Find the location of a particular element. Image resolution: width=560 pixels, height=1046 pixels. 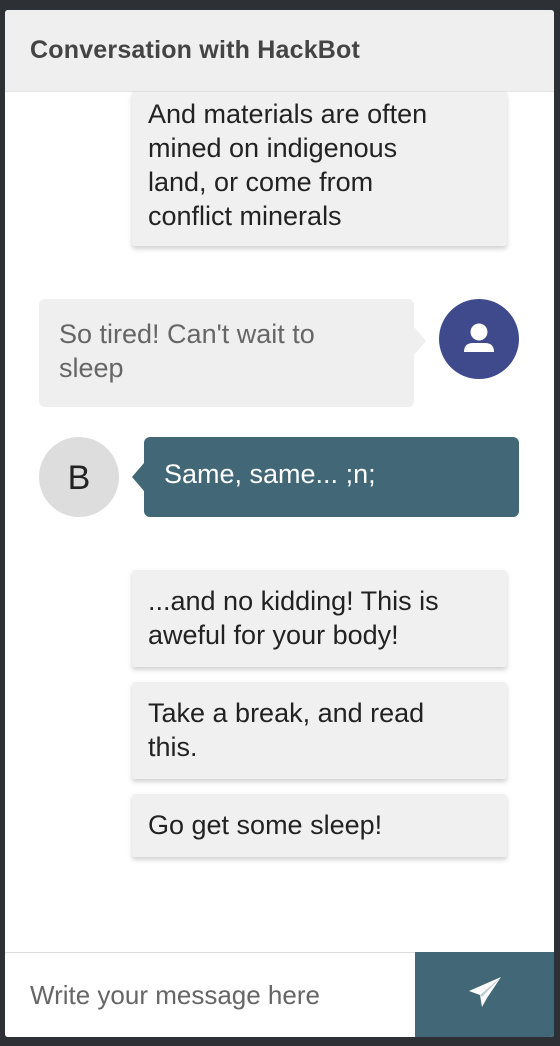

user-message-line: So tired! Can't wait to is located at coordinates (187, 334).